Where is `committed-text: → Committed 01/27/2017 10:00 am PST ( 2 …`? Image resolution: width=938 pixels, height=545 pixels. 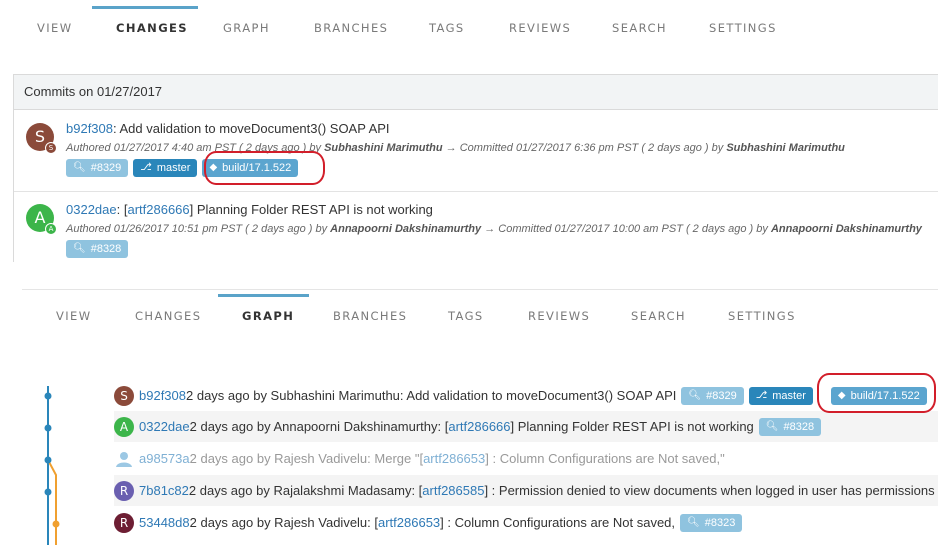 committed-text: → Committed 01/27/2017 10:00 am PST ( 2 … is located at coordinates (626, 229).